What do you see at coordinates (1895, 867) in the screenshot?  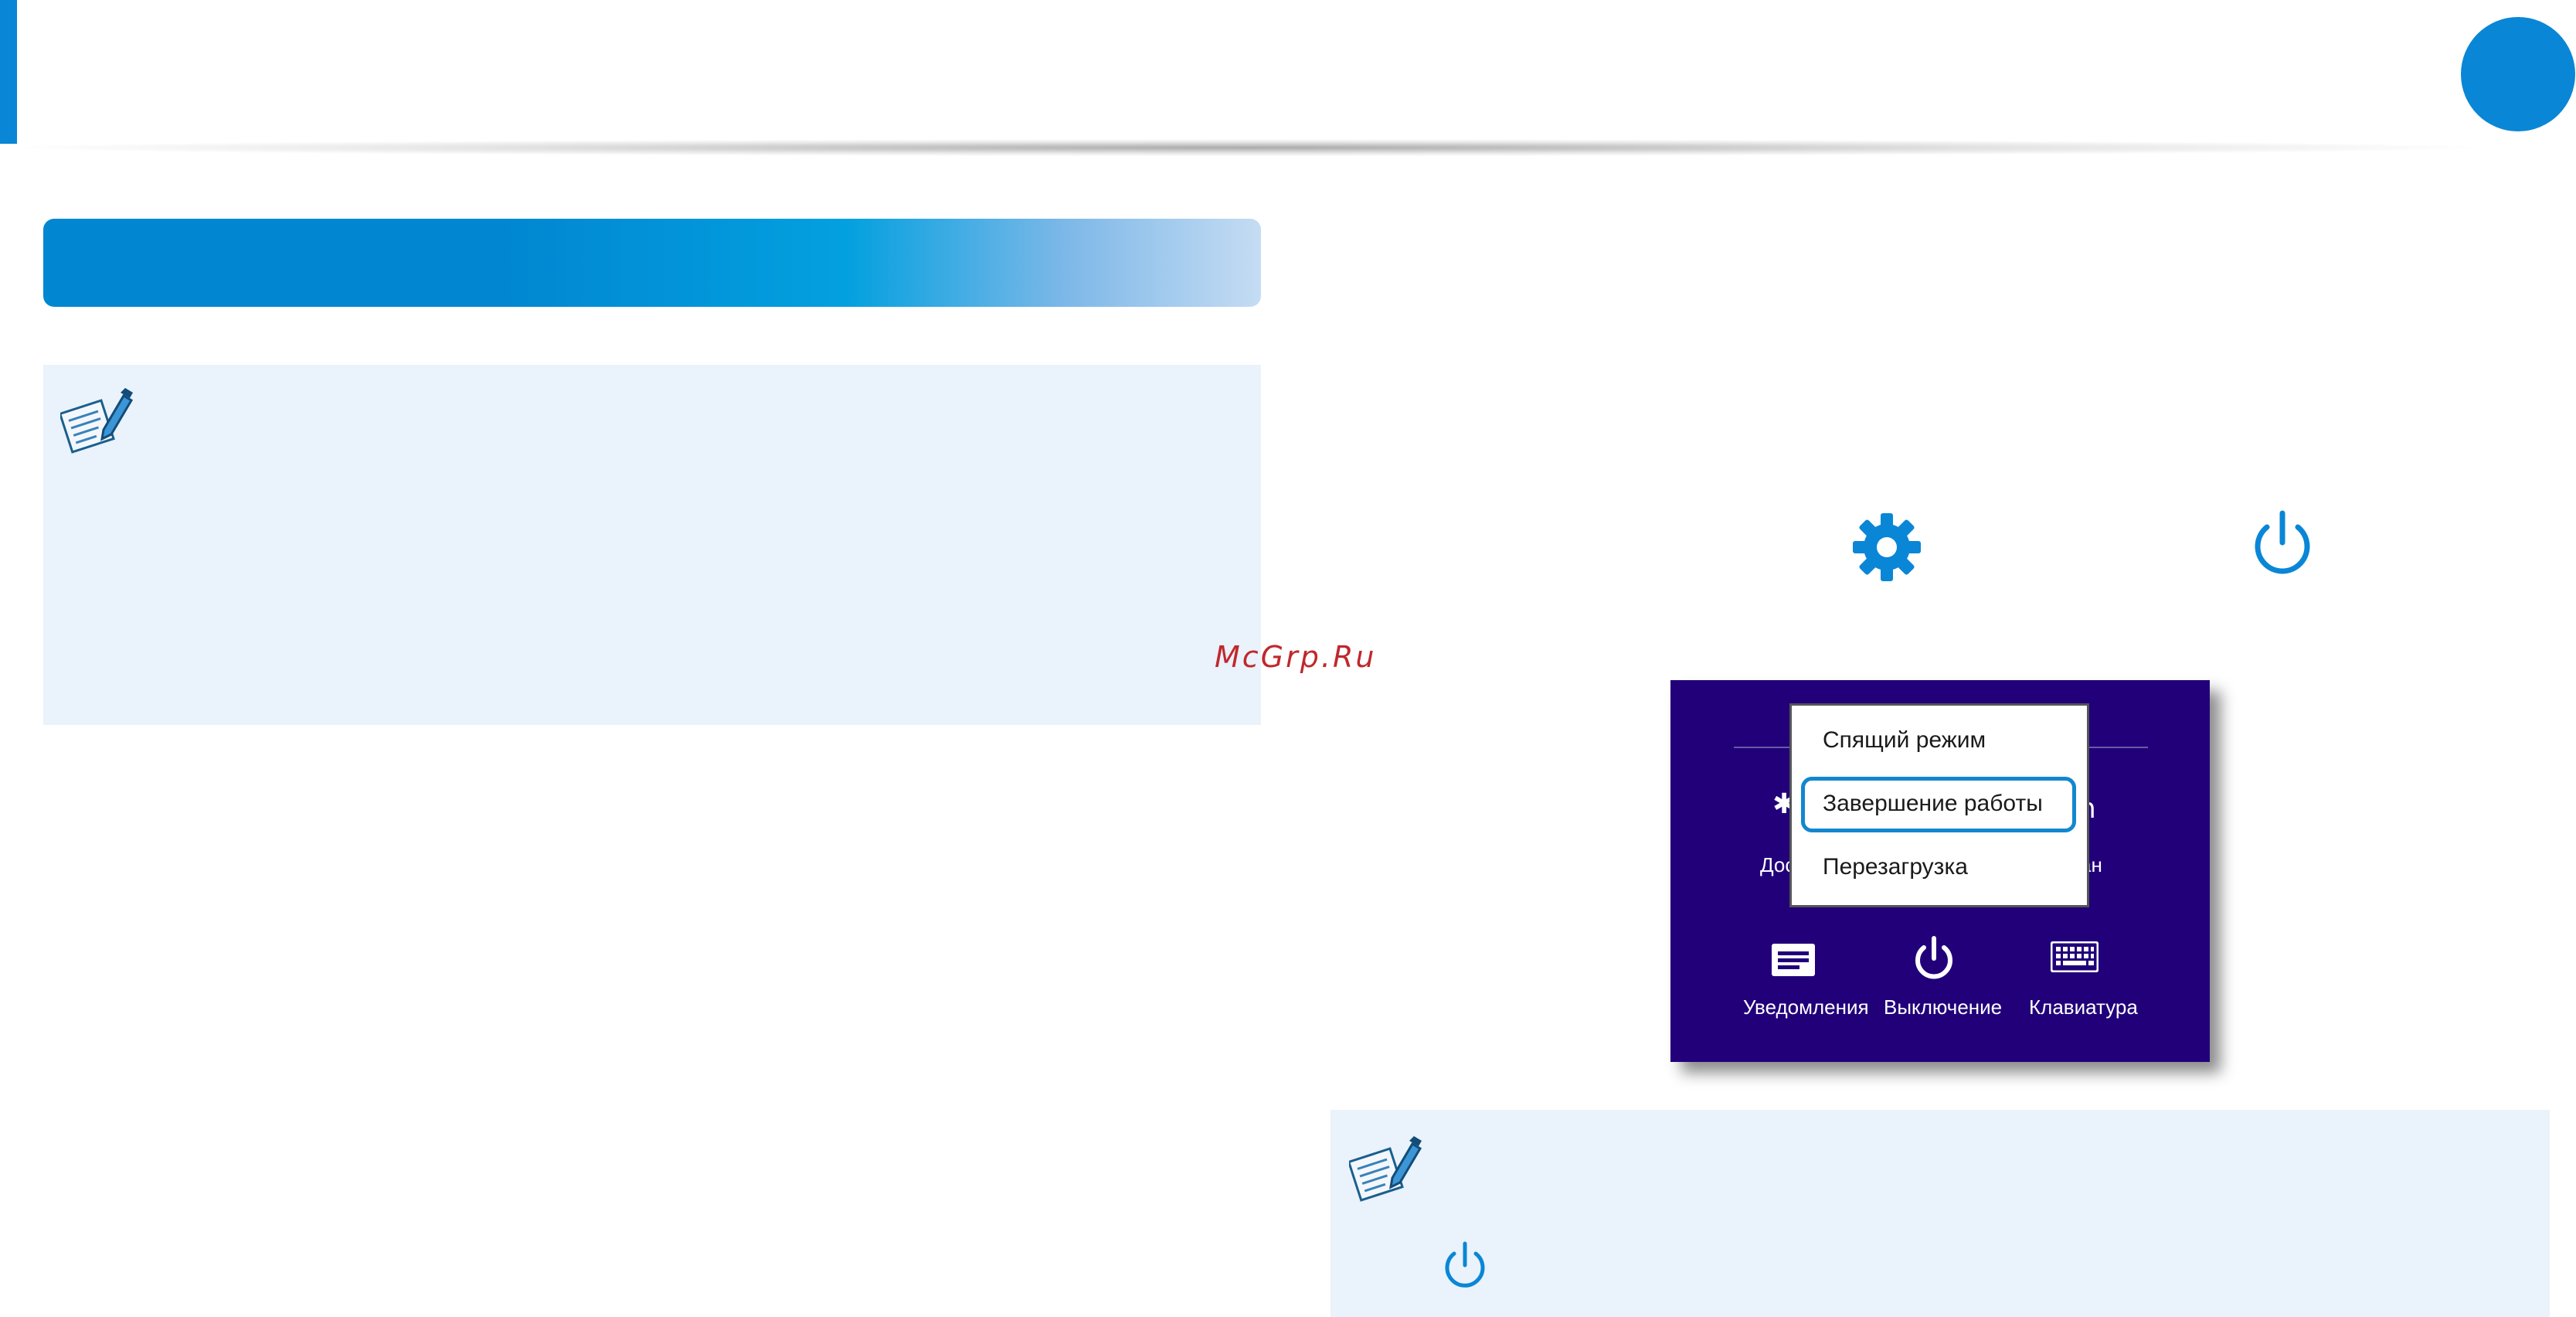 I see `menu-item-restart: Перезагрузка` at bounding box center [1895, 867].